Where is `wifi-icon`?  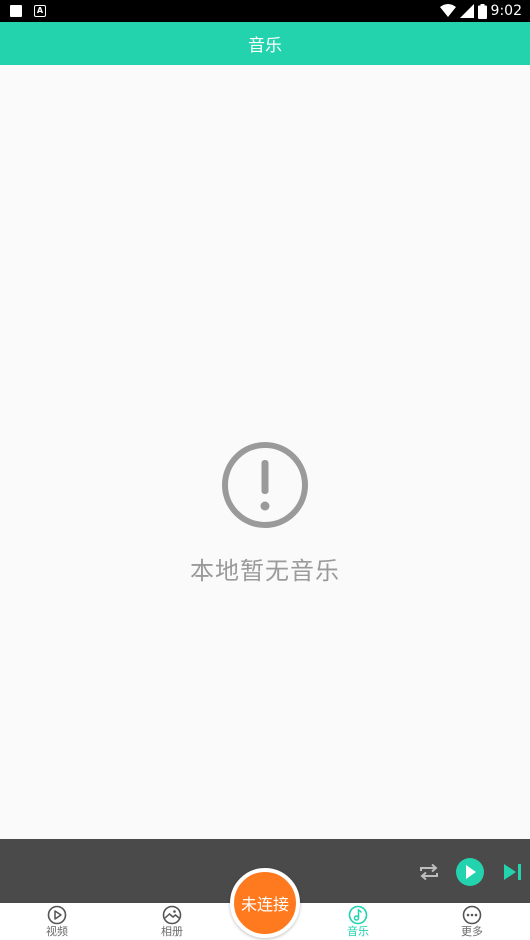
wifi-icon is located at coordinates (447, 10).